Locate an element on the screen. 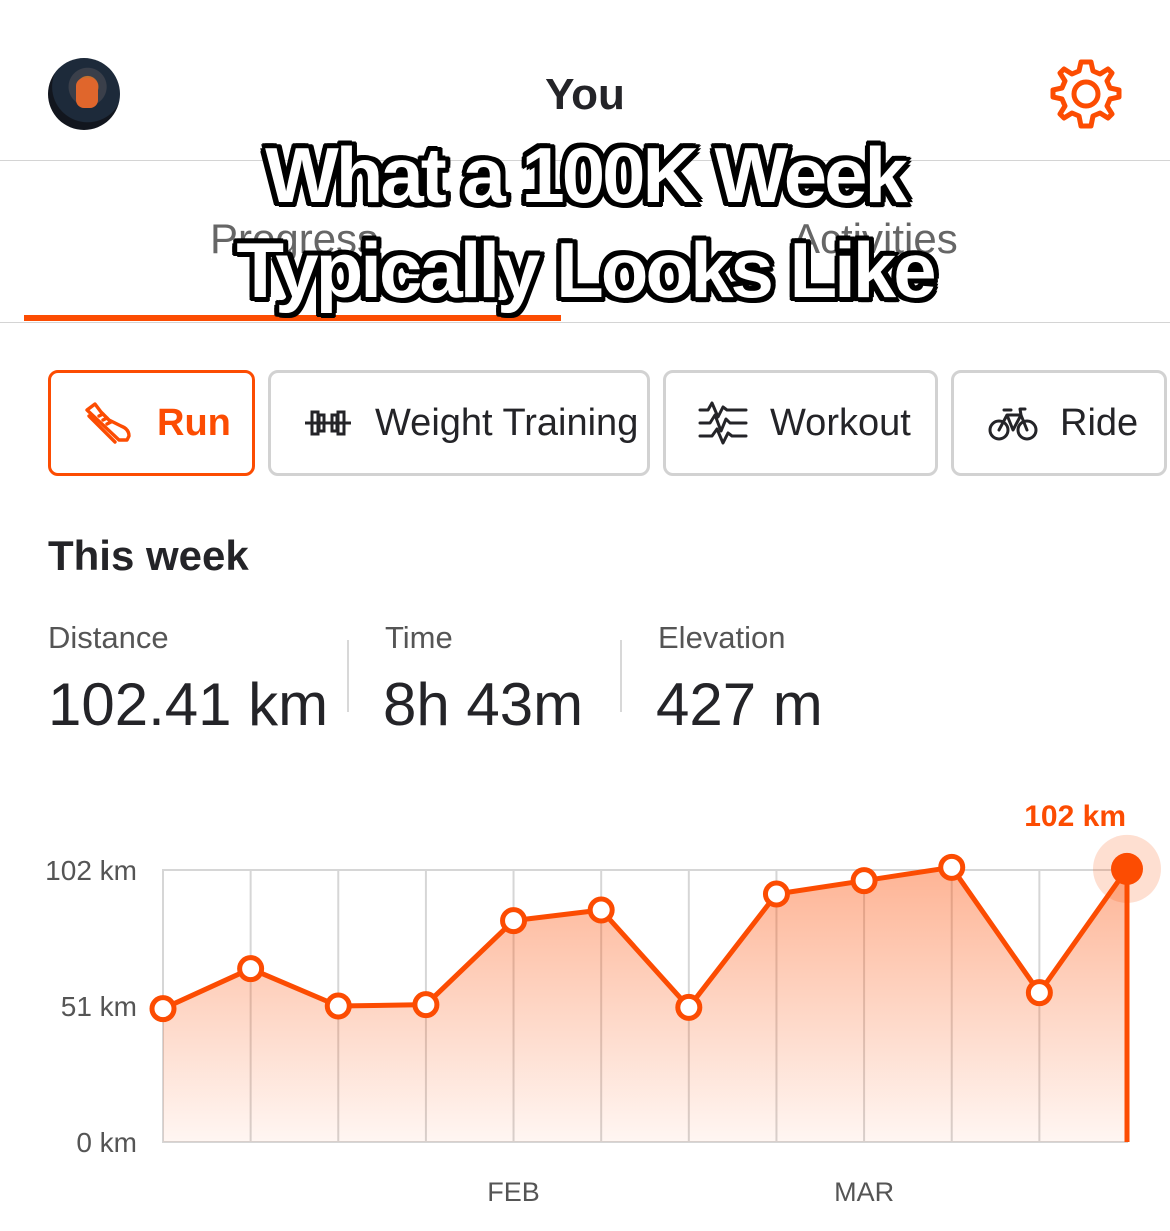  stat-value-elevation: 427 m is located at coordinates (739, 704).